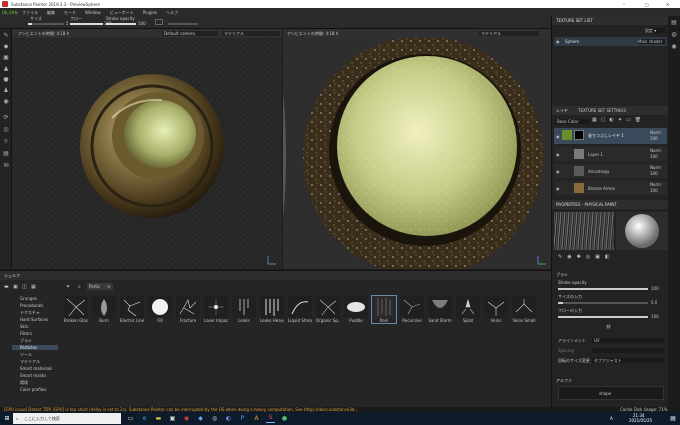 The image size is (680, 425). What do you see at coordinates (628, 350) in the screenshot?
I see `spacing-dropdown` at bounding box center [628, 350].